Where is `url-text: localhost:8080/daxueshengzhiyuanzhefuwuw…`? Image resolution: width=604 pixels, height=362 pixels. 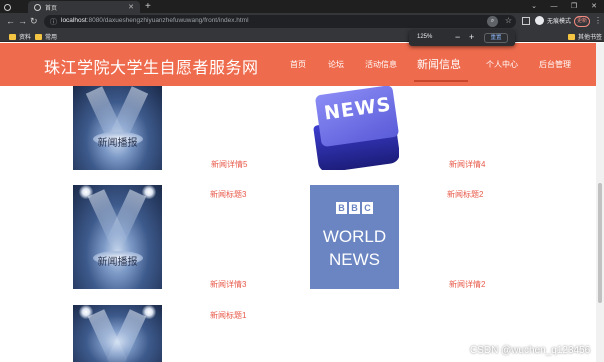
url-text: localhost:8080/daxueshengzhiyuanzhefuwuw… is located at coordinates (155, 20).